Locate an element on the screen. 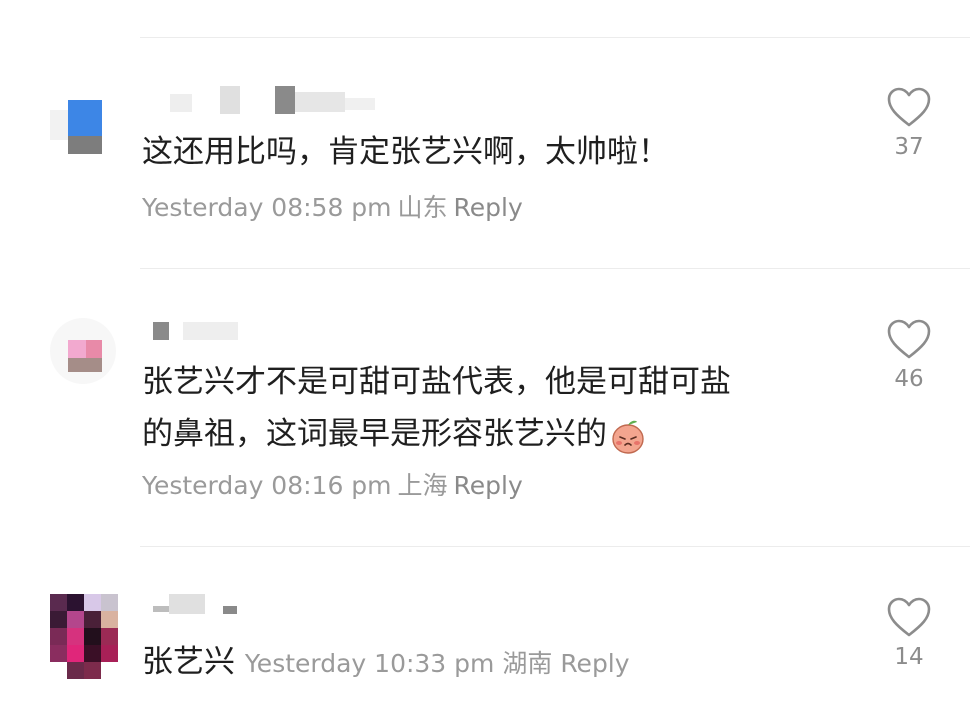 The image size is (970, 717). comment-meta: Yesterday 08:16 pm 上海 Reply is located at coordinates (335, 484).